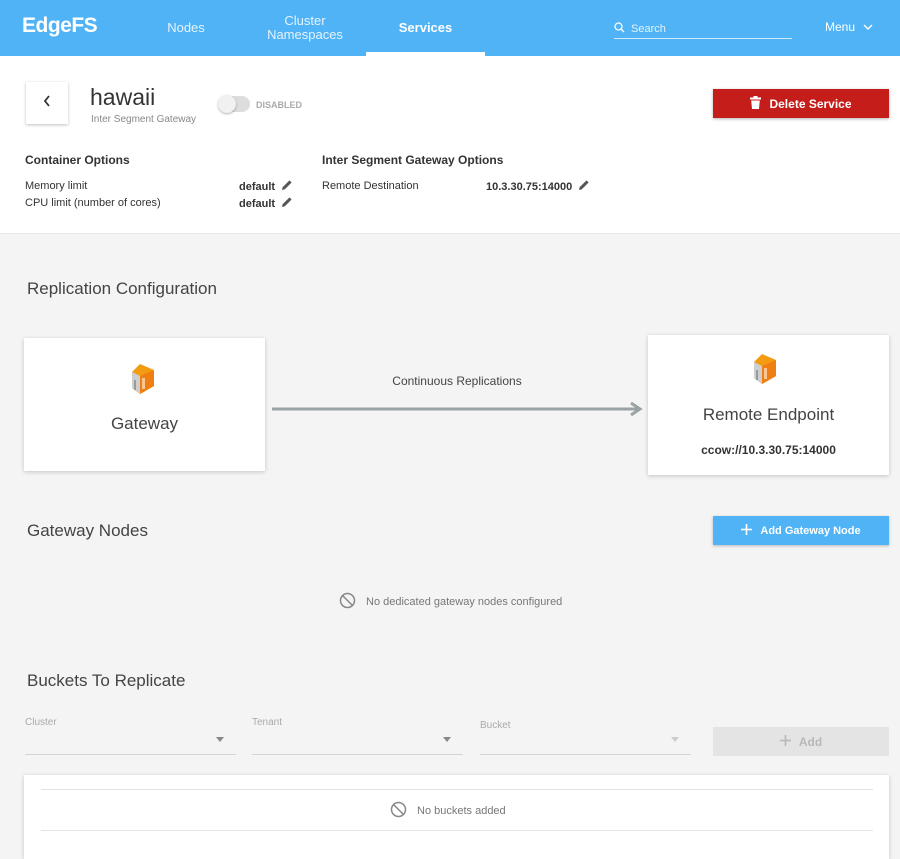  What do you see at coordinates (425, 28) in the screenshot?
I see `nav-item-services: Services` at bounding box center [425, 28].